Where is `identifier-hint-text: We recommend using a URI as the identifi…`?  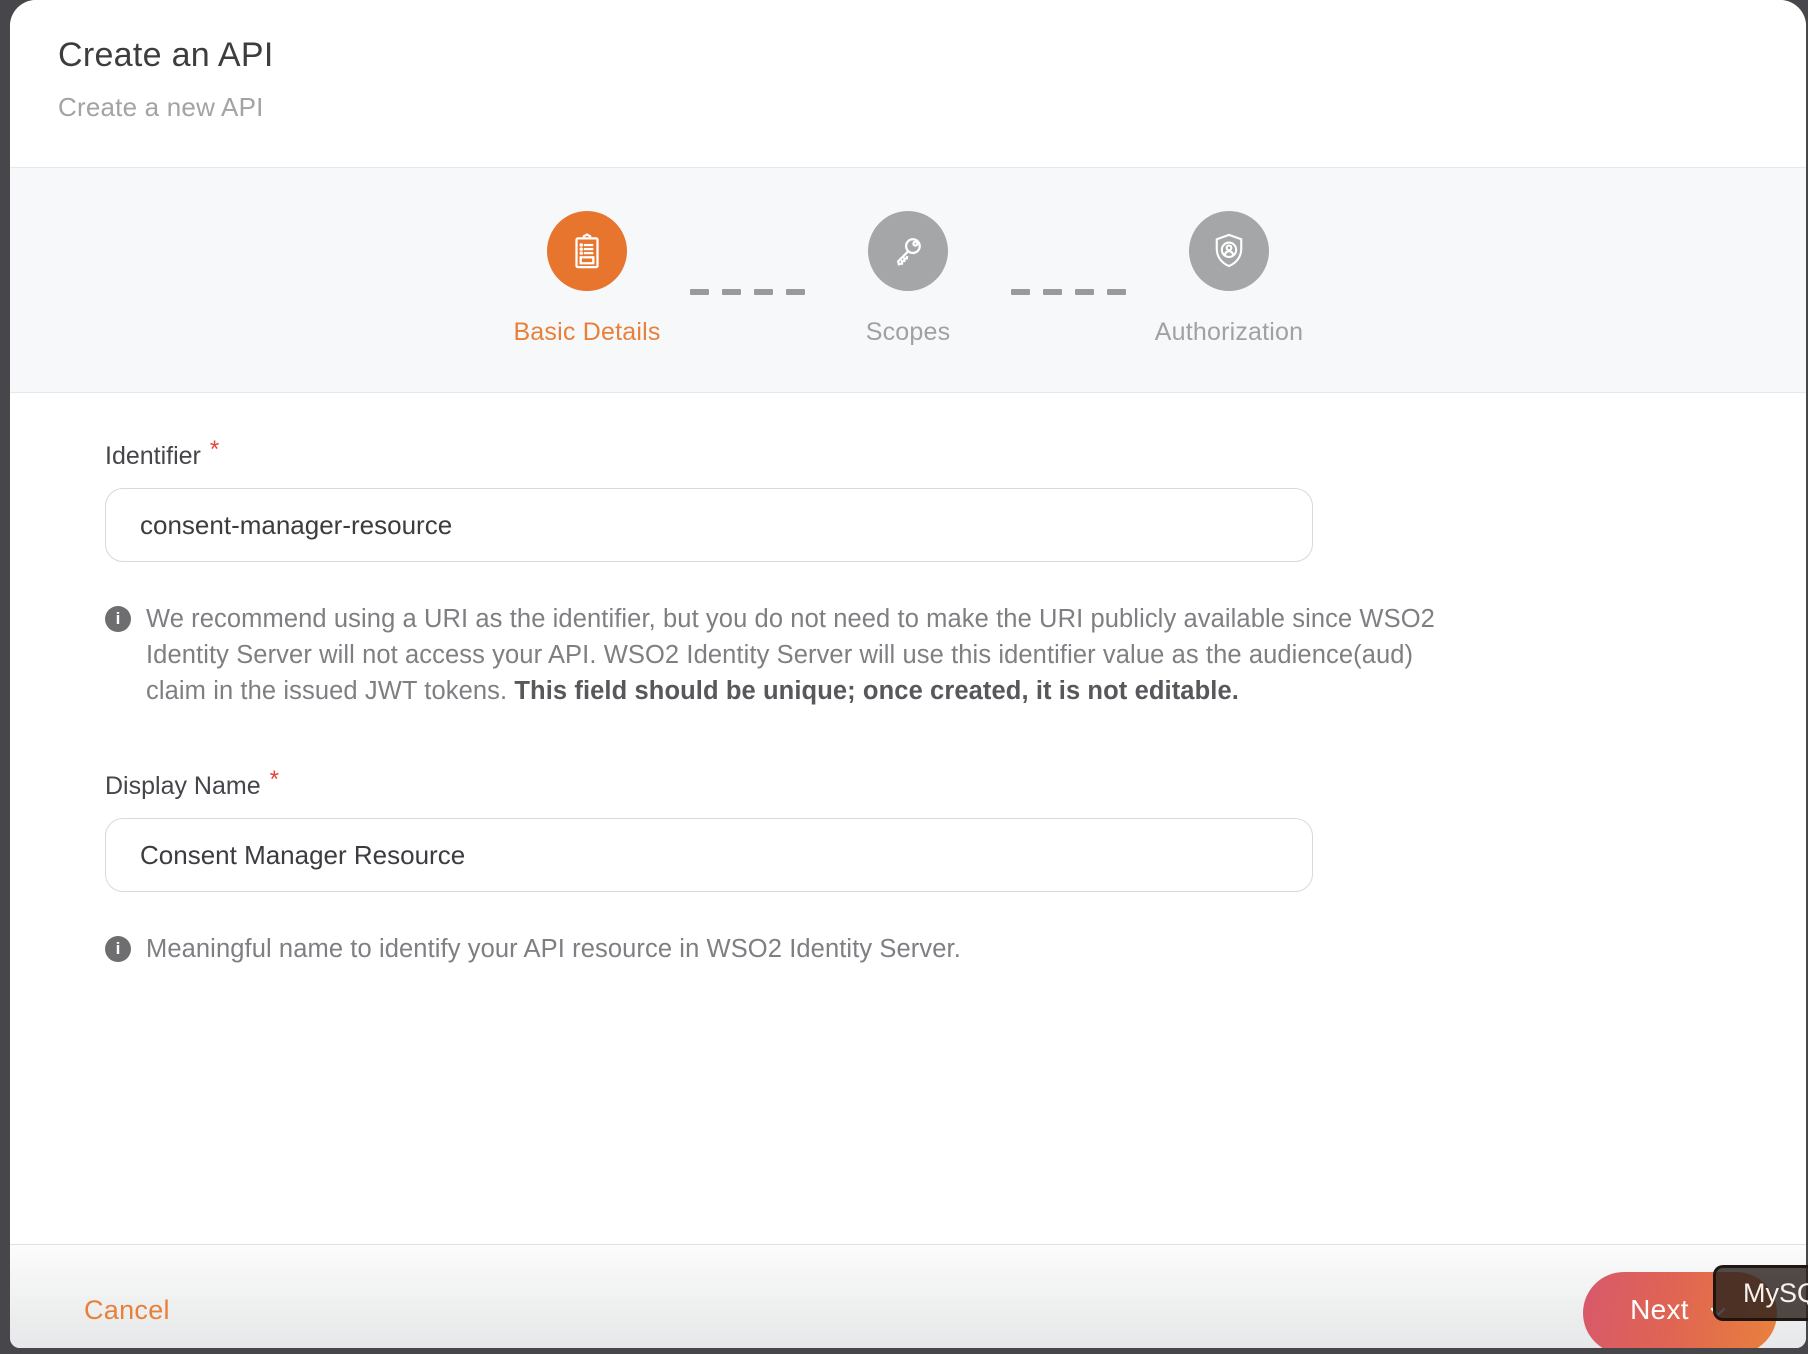 identifier-hint-text: We recommend using a URI as the identifi… is located at coordinates (790, 655).